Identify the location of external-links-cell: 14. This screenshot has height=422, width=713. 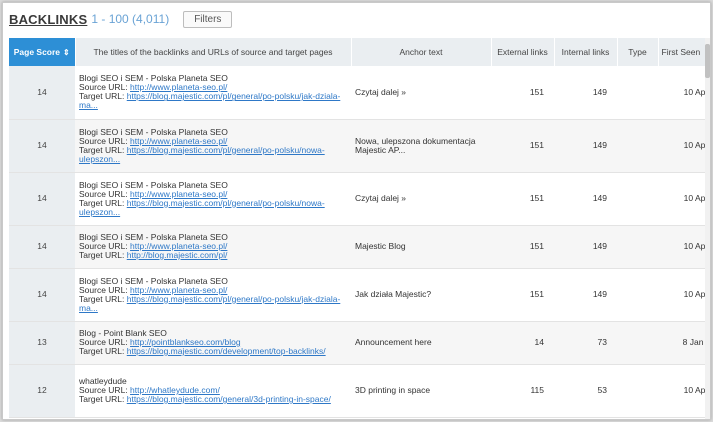
(522, 343).